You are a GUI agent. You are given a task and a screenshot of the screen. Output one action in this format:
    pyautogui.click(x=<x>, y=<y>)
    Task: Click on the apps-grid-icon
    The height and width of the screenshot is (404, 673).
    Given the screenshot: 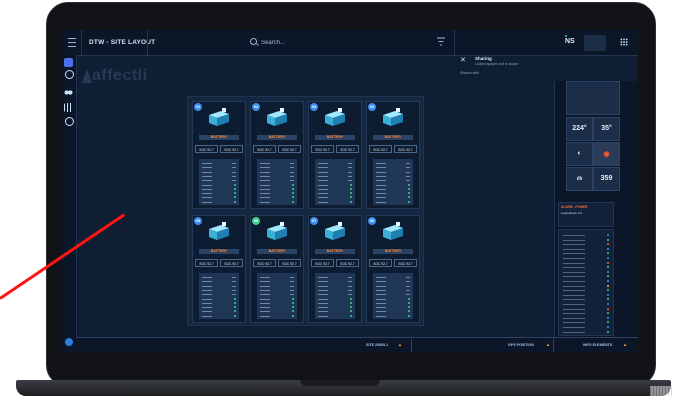 What is the action you would take?
    pyautogui.click(x=624, y=42)
    